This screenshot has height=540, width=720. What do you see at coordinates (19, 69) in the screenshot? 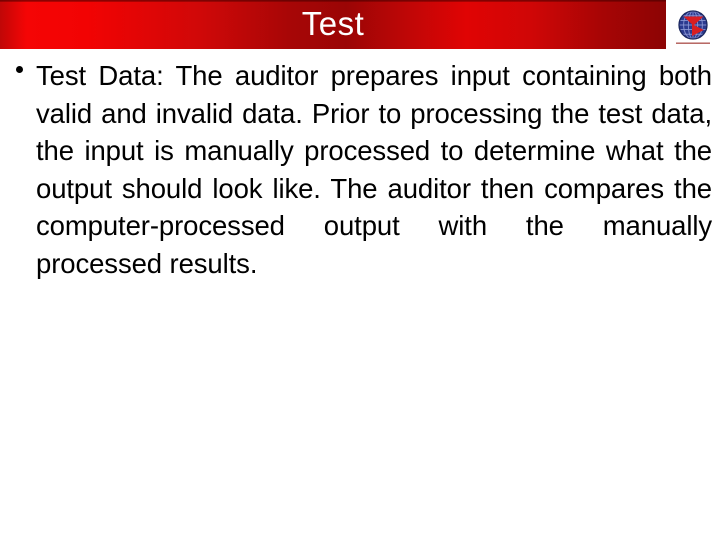
I see `bullet-marker-icon` at bounding box center [19, 69].